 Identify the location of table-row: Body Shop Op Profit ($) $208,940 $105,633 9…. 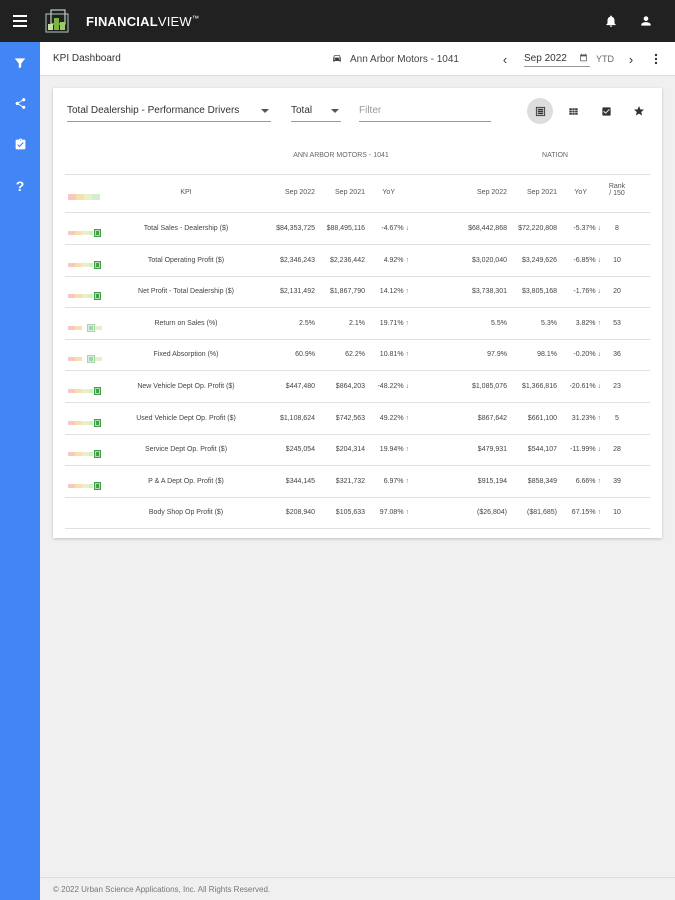
(357, 513).